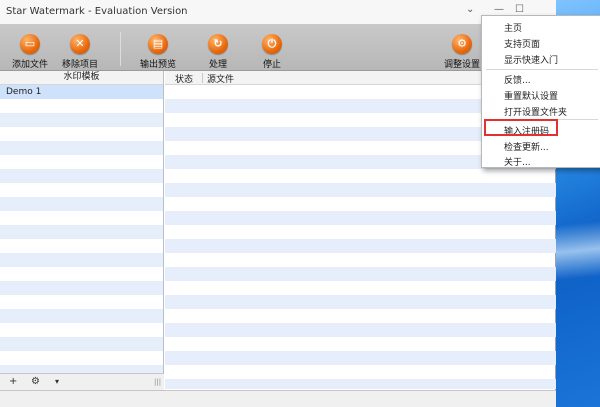  What do you see at coordinates (79, 65) in the screenshot?
I see `remove-item-label: 移除项目` at bounding box center [79, 65].